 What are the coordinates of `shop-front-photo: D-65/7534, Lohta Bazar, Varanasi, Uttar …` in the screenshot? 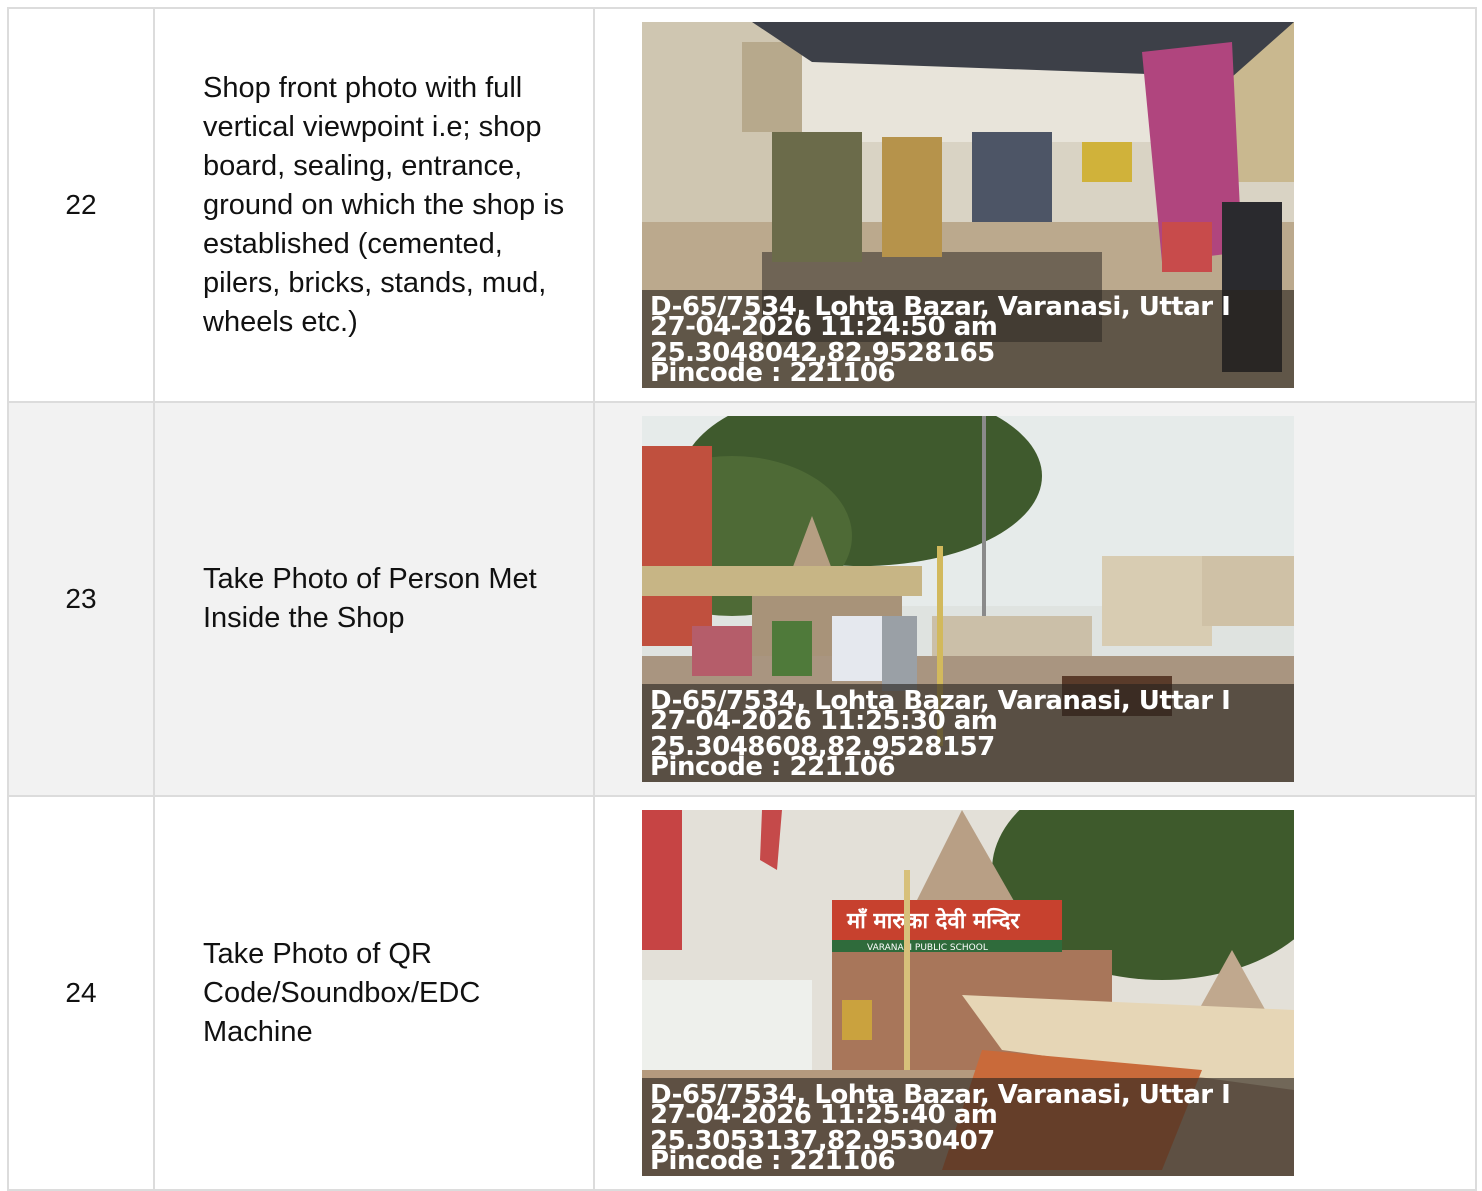 It's located at (968, 205).